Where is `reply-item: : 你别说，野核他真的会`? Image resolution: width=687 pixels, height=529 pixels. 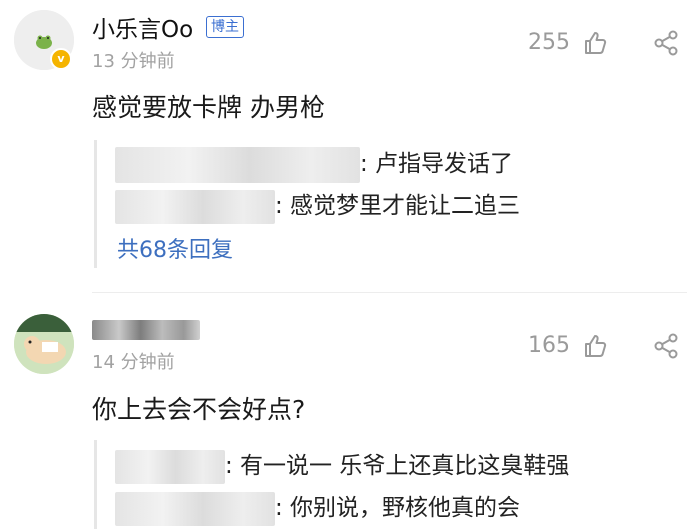 reply-item: : 你别说，野核他真的会 is located at coordinates (317, 507).